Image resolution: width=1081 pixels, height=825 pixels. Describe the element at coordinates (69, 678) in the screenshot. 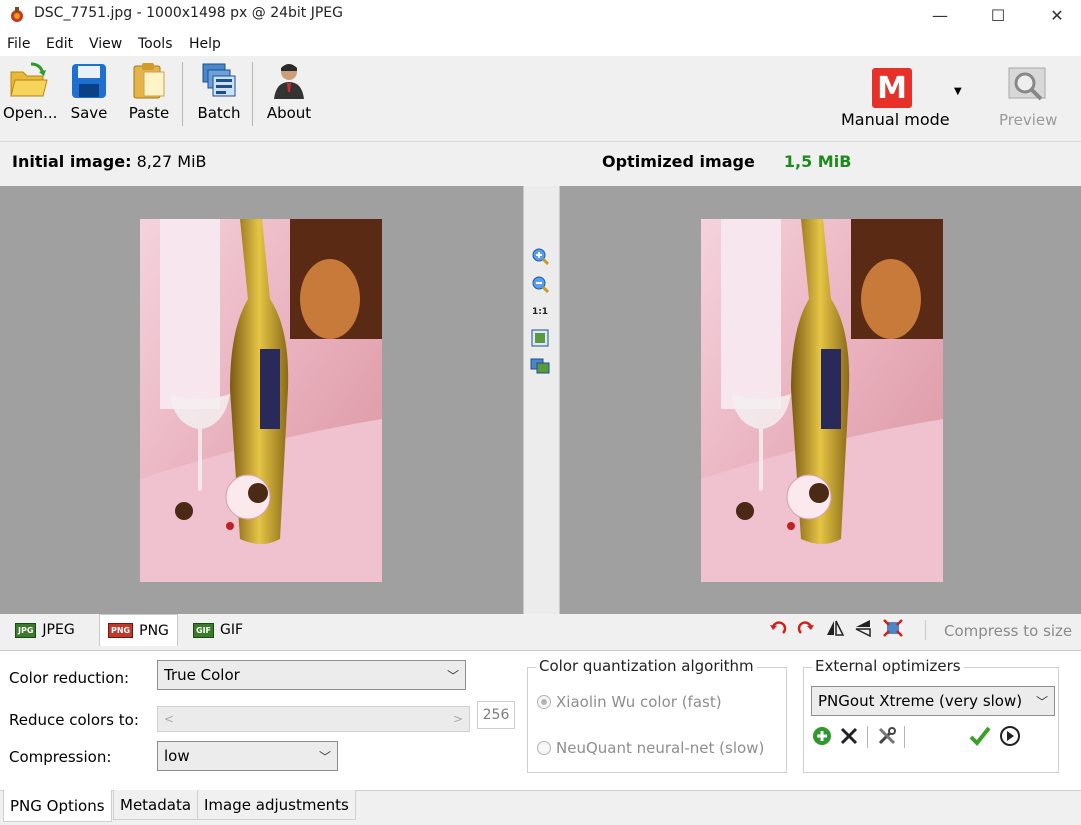

I see `color-reduction-label: Color reduction:` at that location.